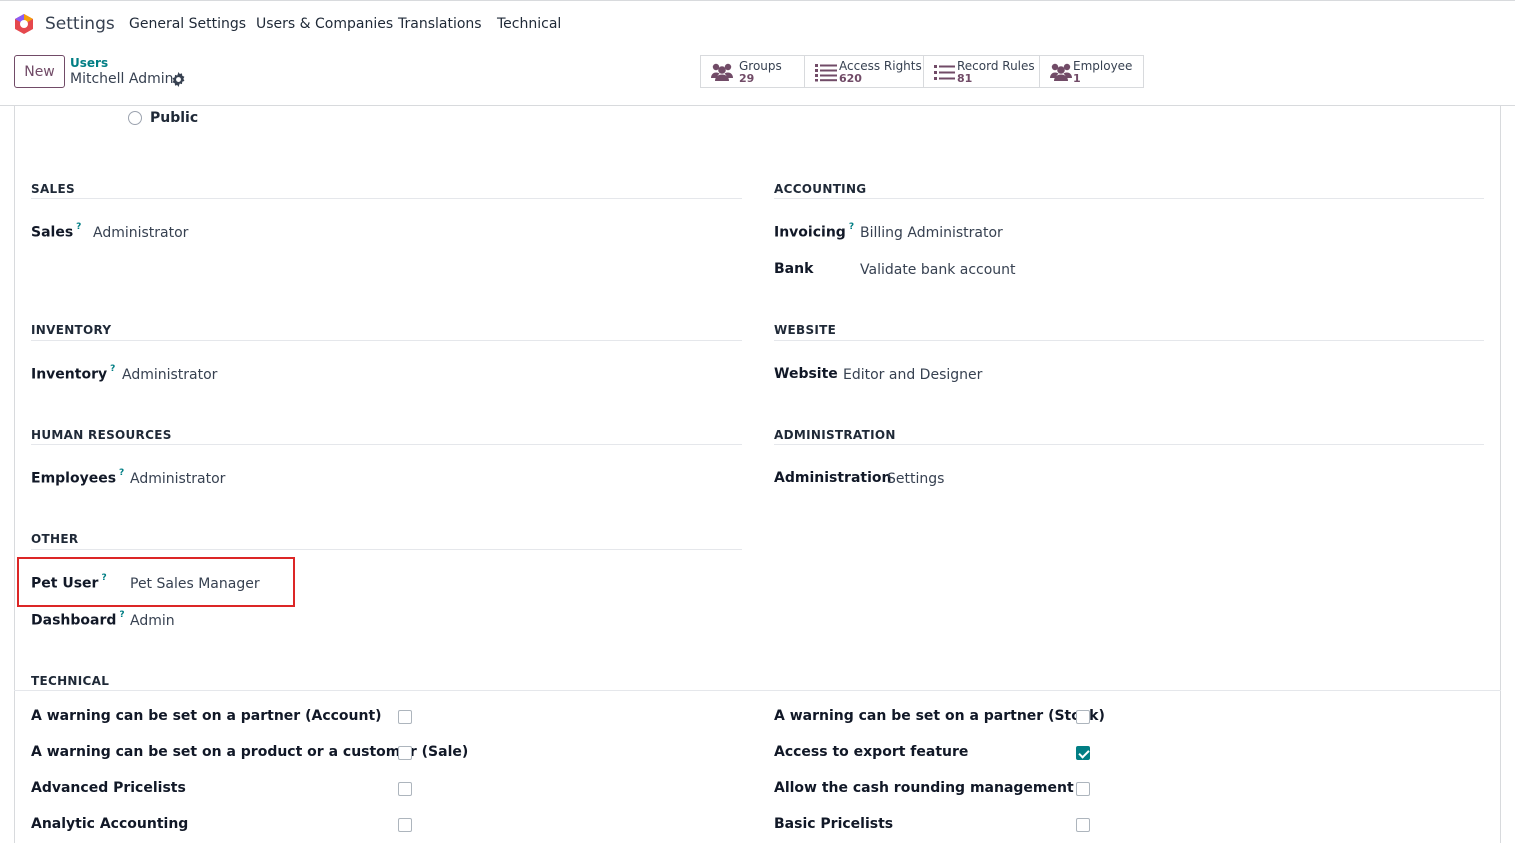  I want to click on breadcrumb-users-link: Users, so click(89, 63).